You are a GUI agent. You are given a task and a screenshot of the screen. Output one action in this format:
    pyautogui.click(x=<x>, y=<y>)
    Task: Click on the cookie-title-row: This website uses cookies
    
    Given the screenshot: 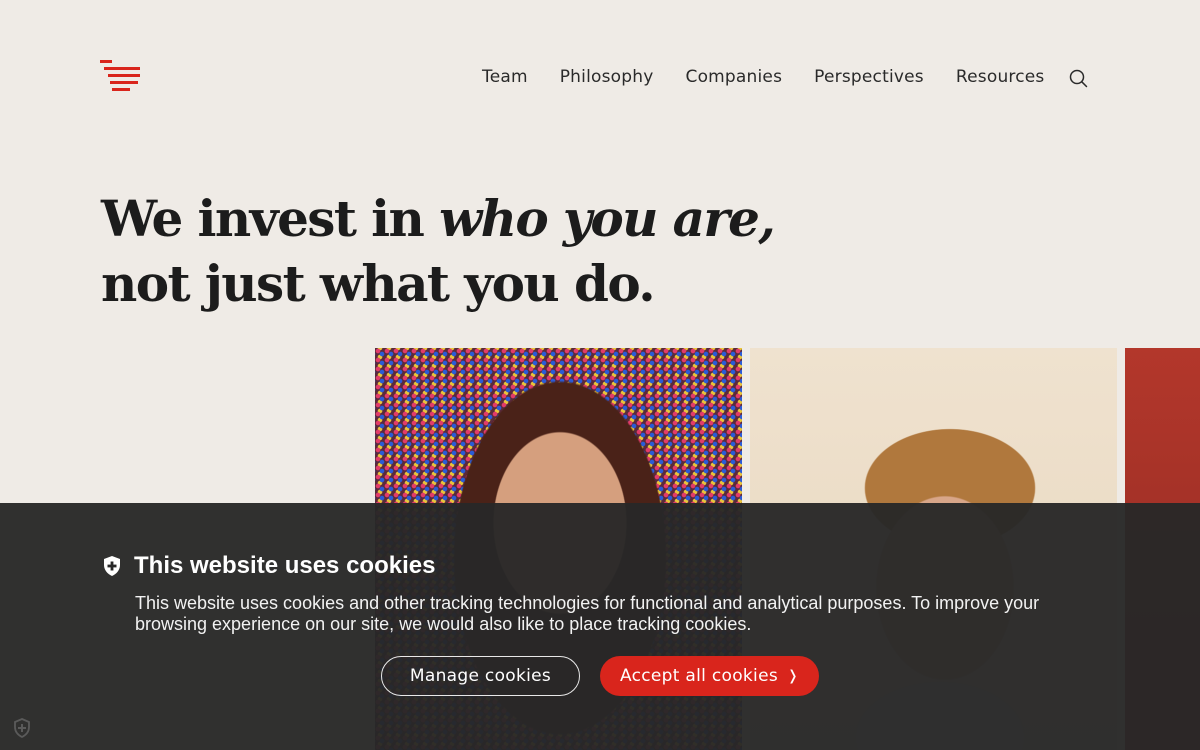 What is the action you would take?
    pyautogui.click(x=268, y=566)
    